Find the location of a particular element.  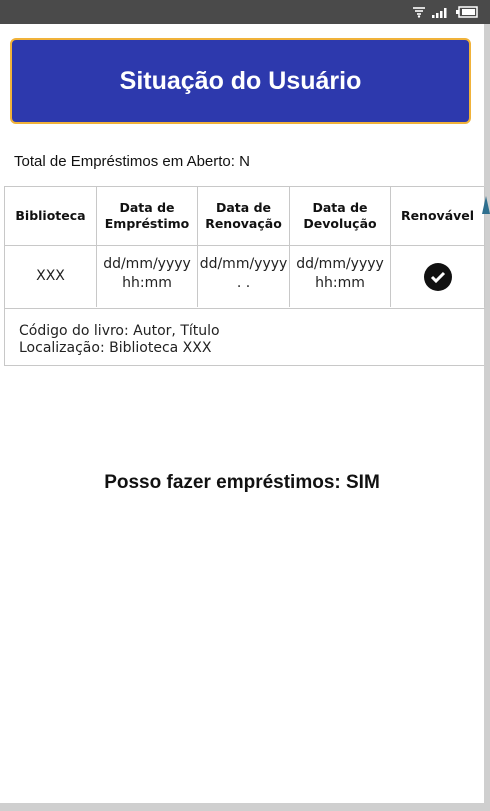

signal-icon is located at coordinates (439, 13).